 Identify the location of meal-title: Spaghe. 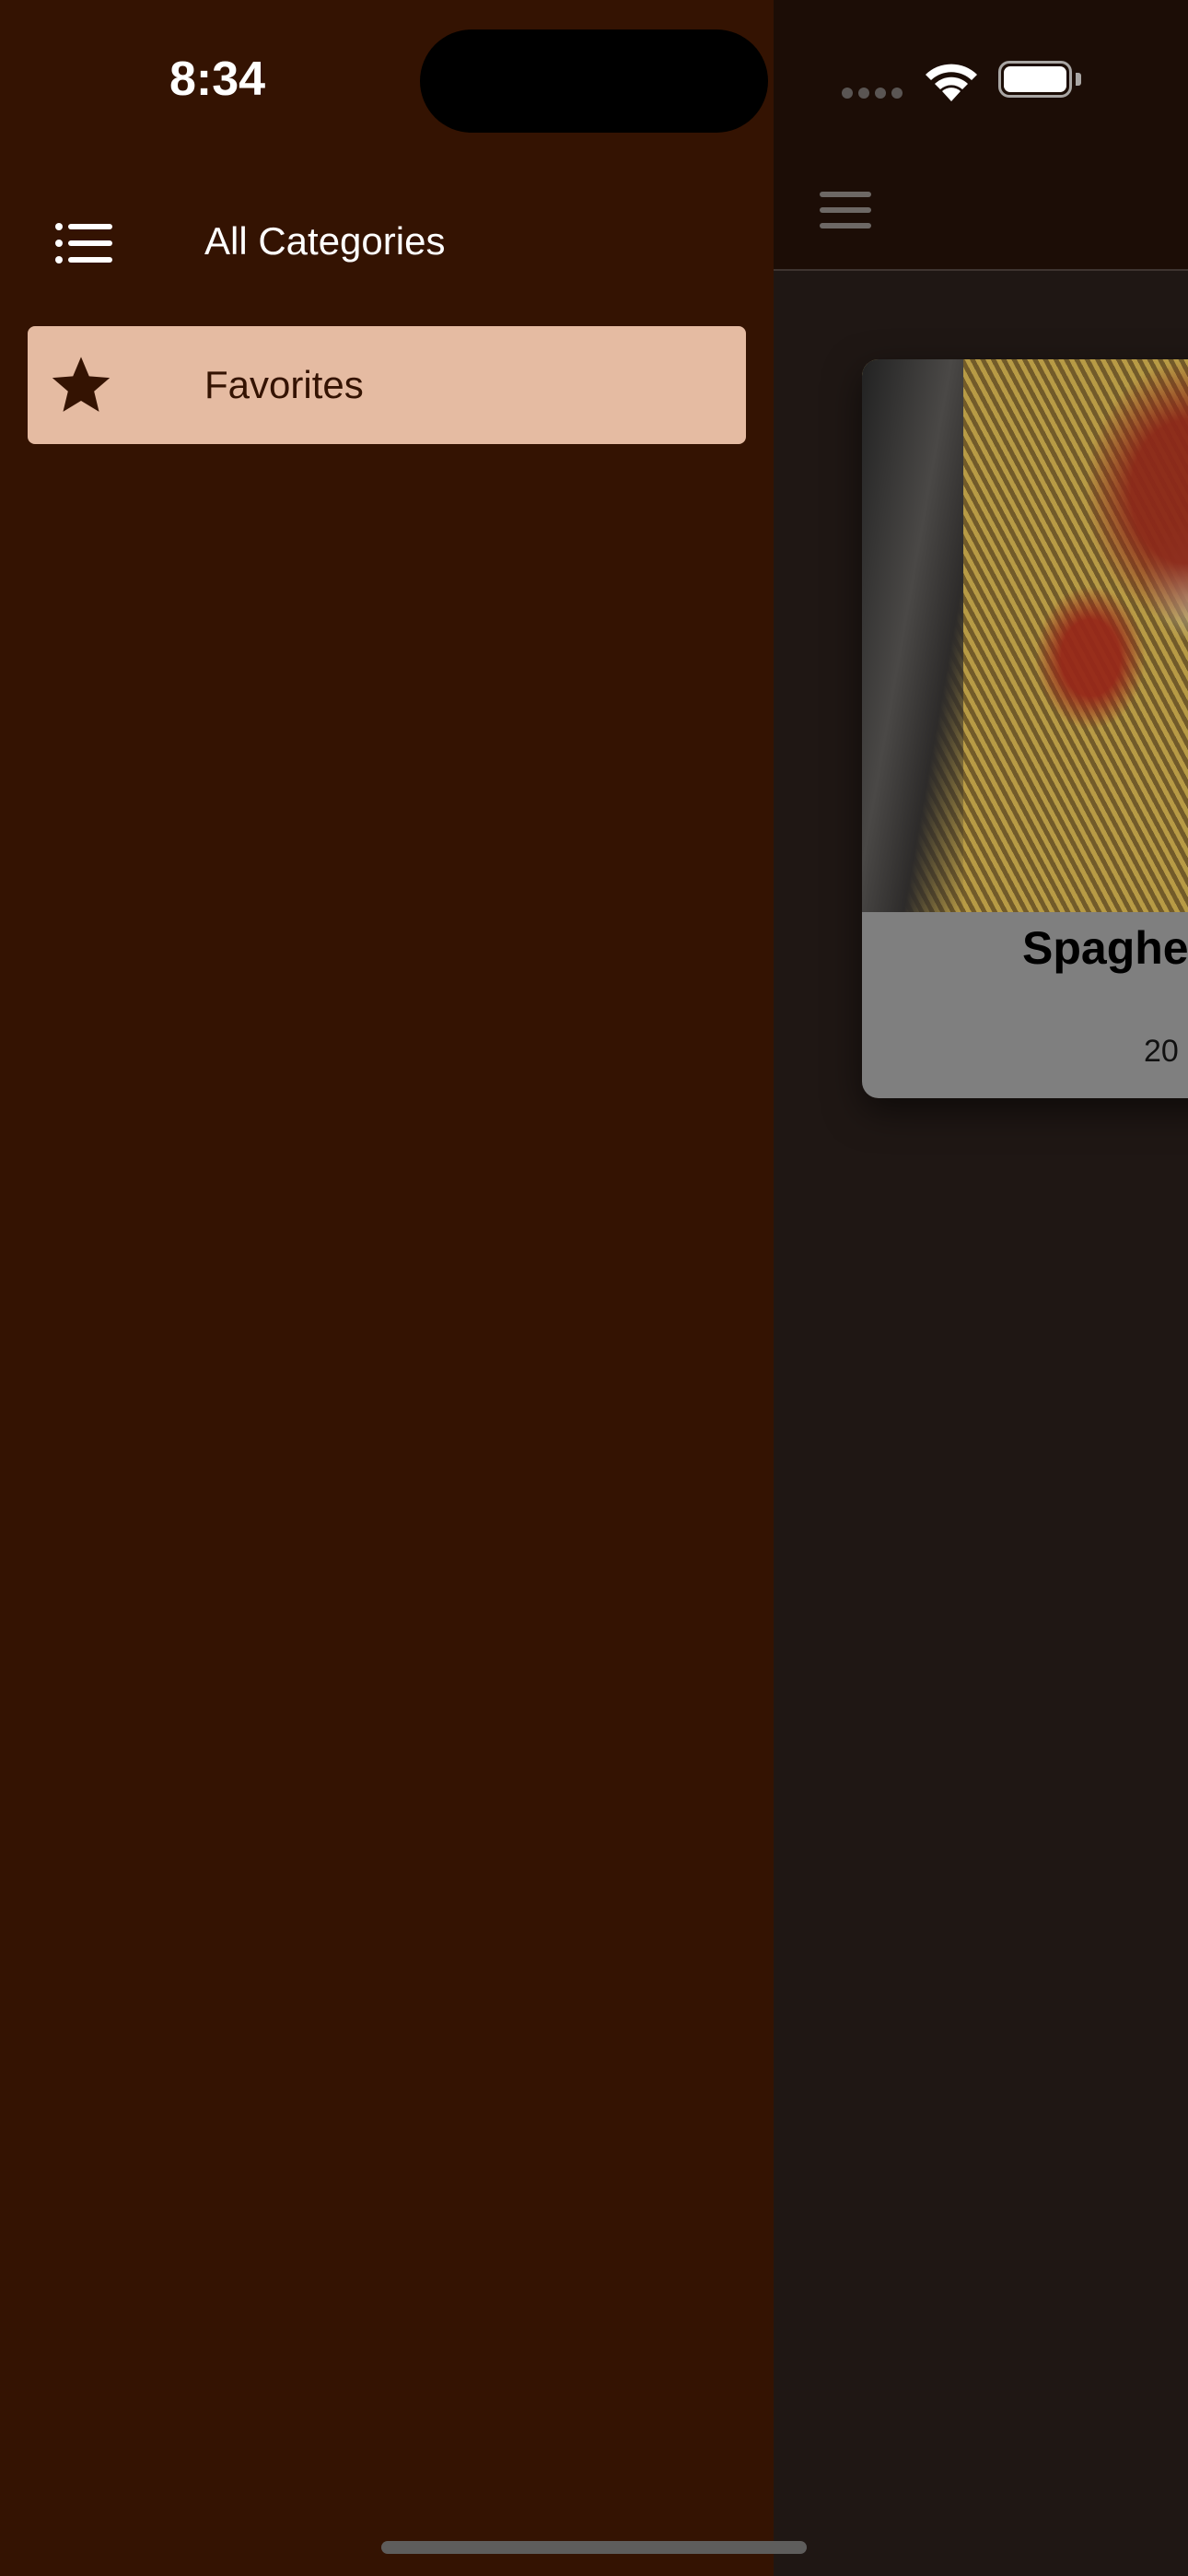
(1105, 948).